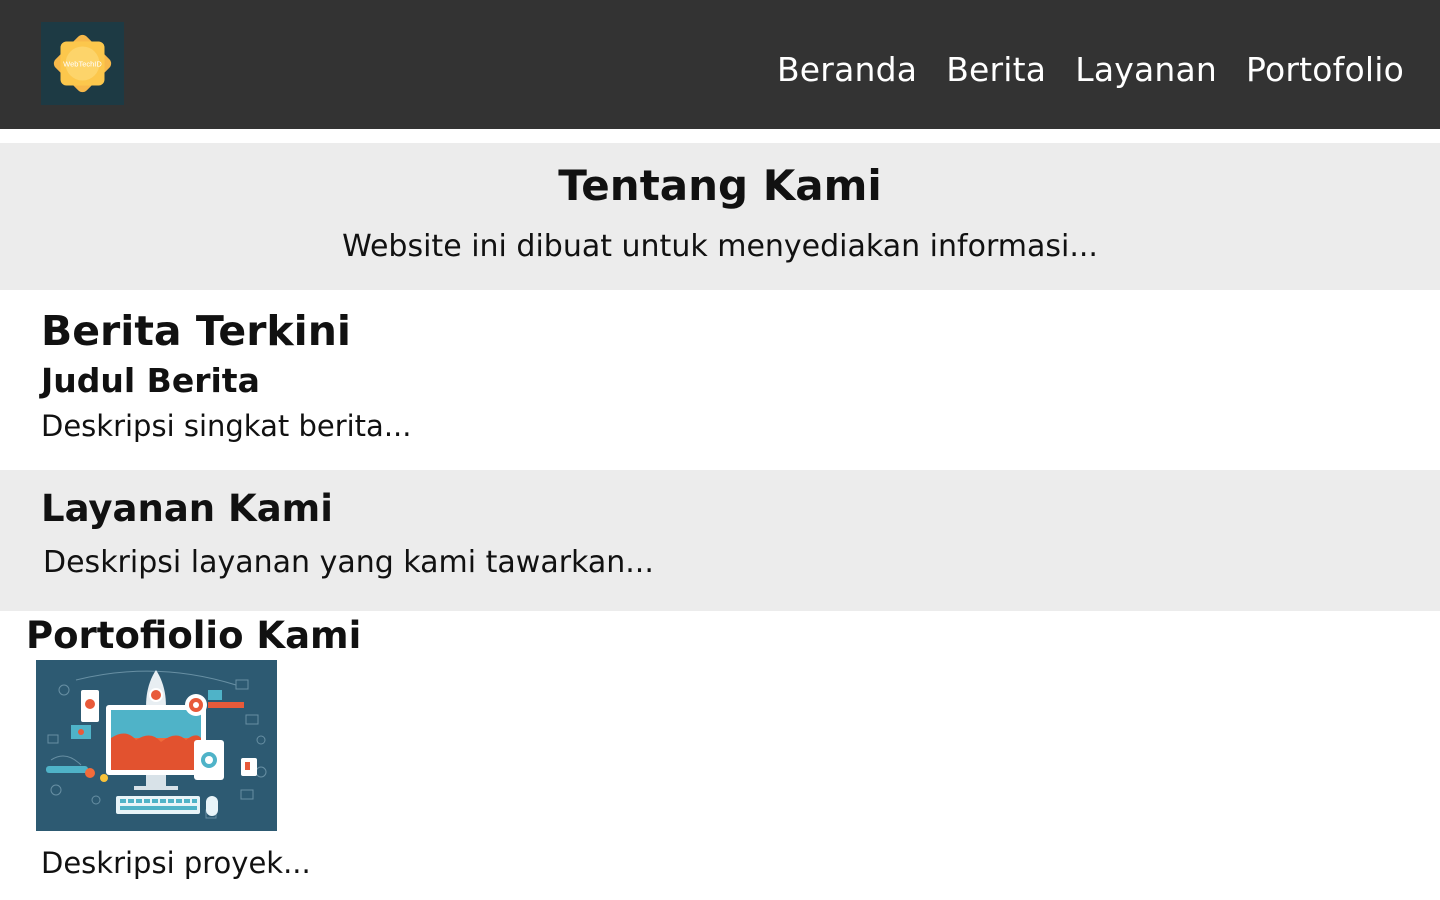 This screenshot has width=1440, height=900. What do you see at coordinates (720, 185) in the screenshot?
I see `about-title: Tentang Kami` at bounding box center [720, 185].